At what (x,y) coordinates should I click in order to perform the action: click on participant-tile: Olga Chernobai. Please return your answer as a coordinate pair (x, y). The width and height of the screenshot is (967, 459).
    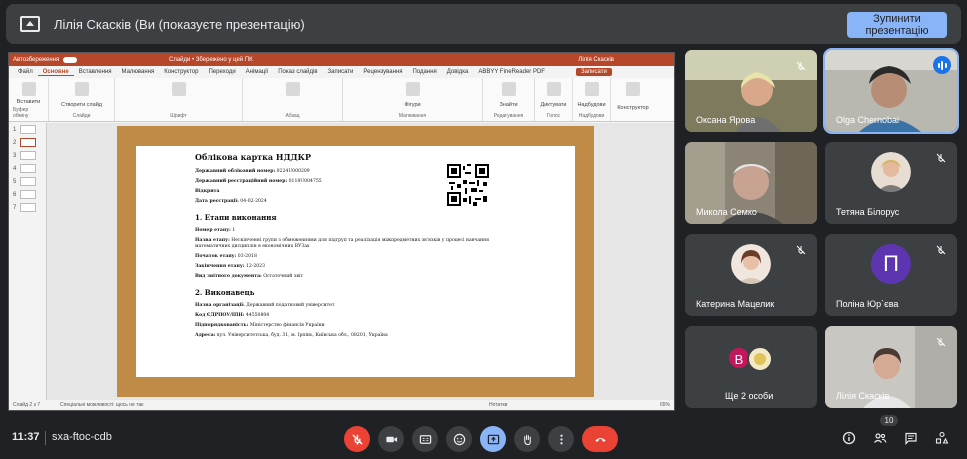
    Looking at the image, I should click on (891, 91).